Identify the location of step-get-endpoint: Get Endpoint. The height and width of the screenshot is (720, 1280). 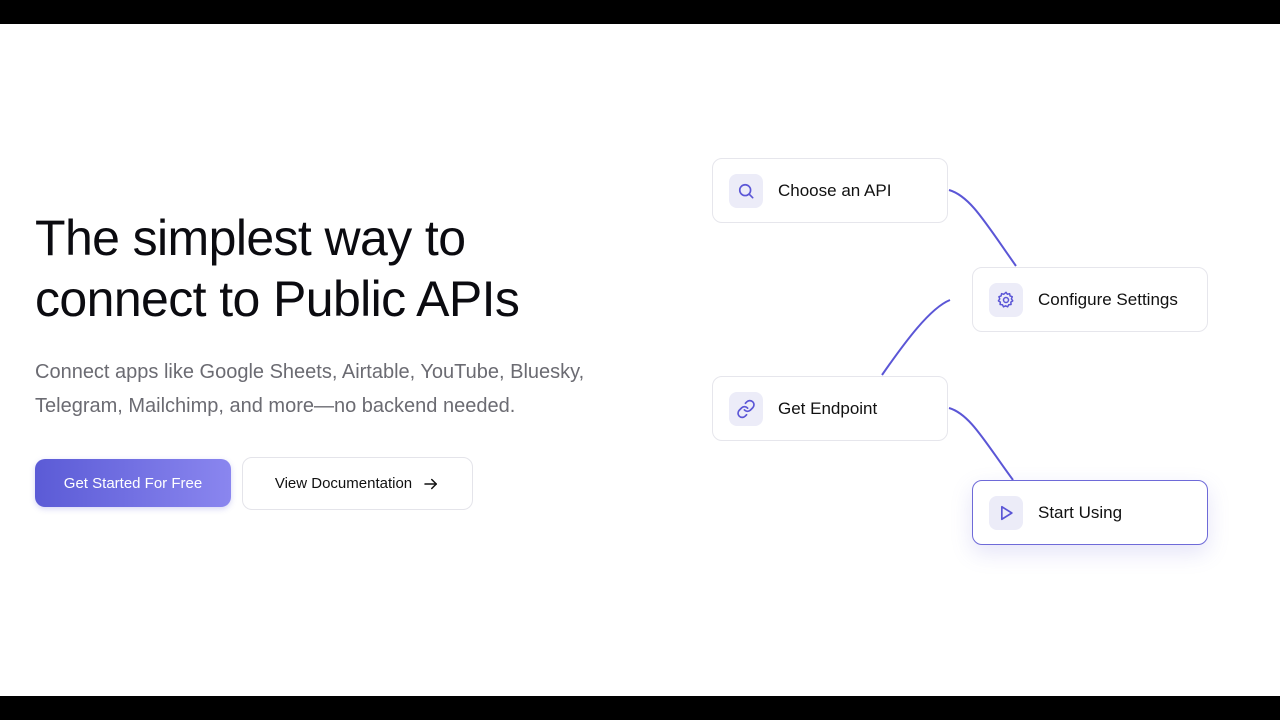
(830, 408).